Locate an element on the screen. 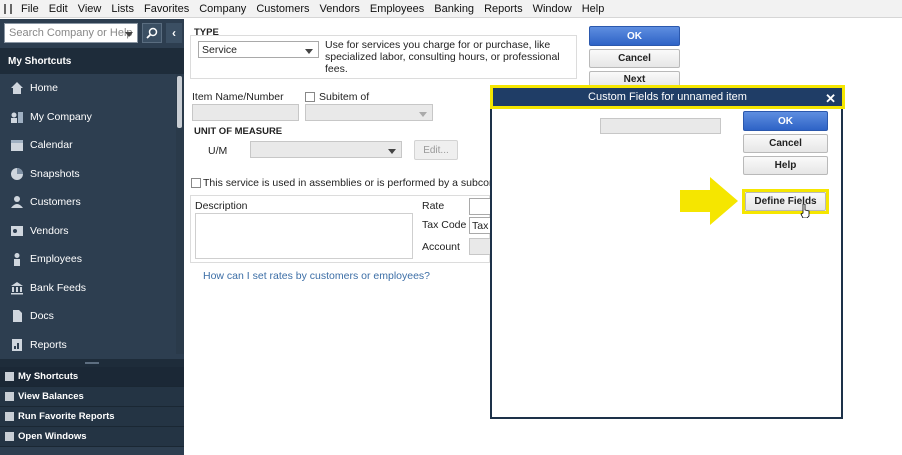 Image resolution: width=902 pixels, height=455 pixels. menu-lists: Lists is located at coordinates (122, 9).